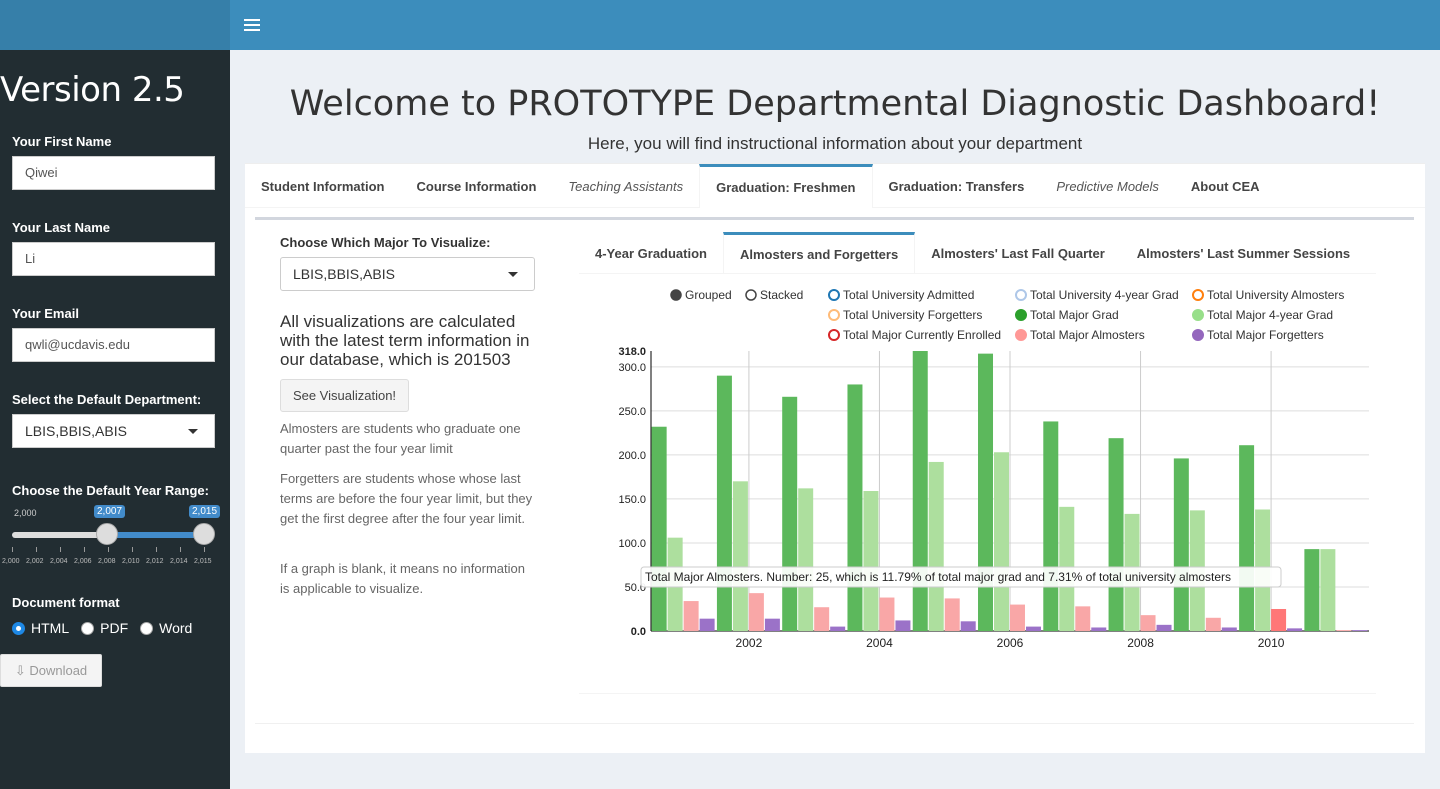 This screenshot has height=789, width=1440. I want to click on slider-tick-label: 2,000, so click(11, 561).